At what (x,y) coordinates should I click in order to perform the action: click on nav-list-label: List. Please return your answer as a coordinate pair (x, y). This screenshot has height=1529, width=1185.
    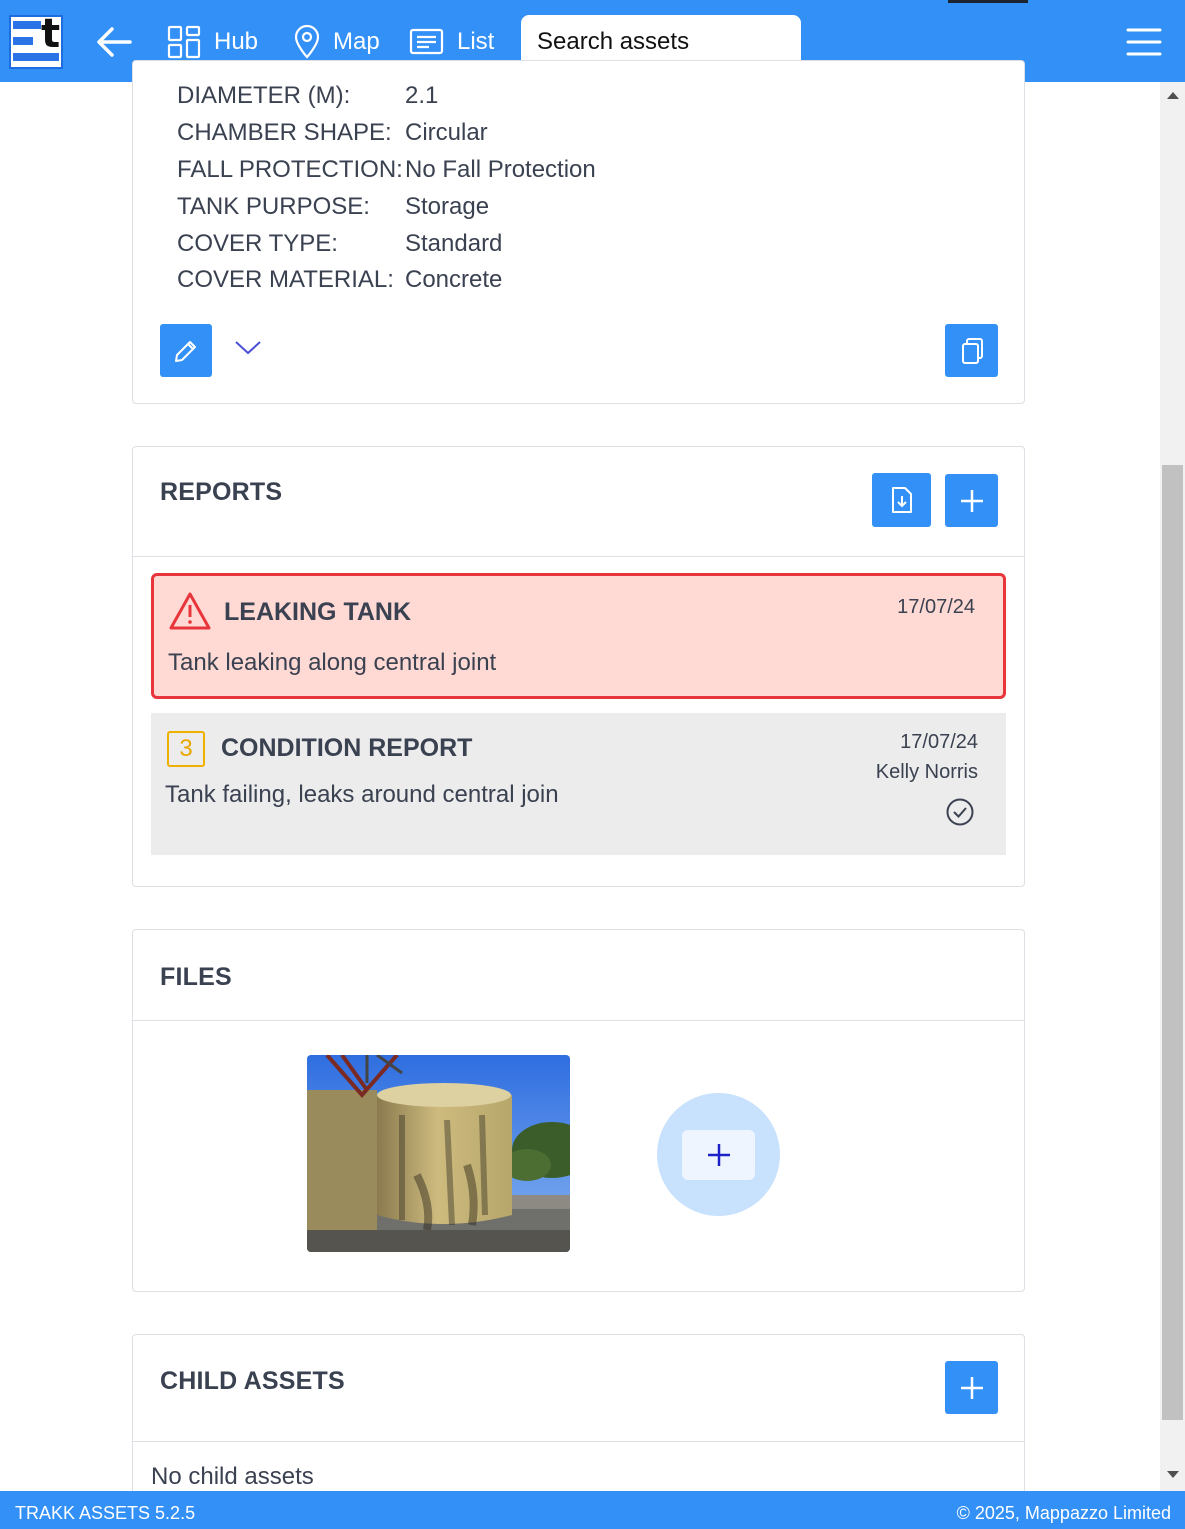
    Looking at the image, I should click on (476, 41).